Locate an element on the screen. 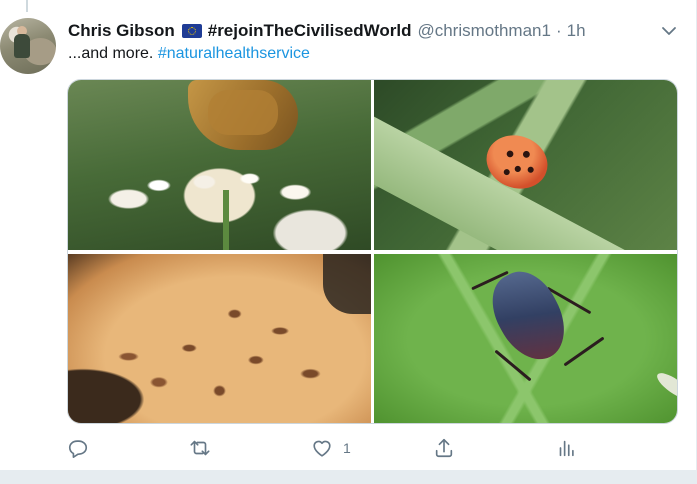 The image size is (697, 484). eu-flag-icon is located at coordinates (191, 31).